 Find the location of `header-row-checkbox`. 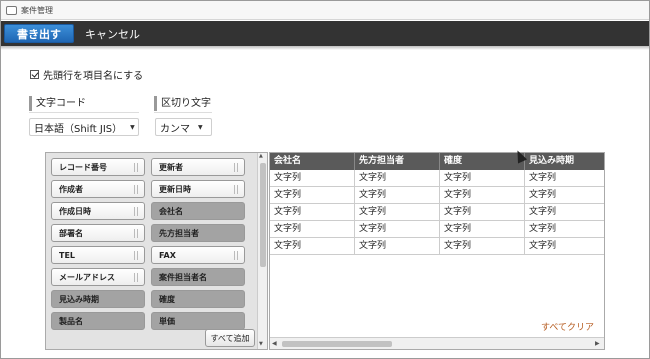

header-row-checkbox is located at coordinates (34, 74).